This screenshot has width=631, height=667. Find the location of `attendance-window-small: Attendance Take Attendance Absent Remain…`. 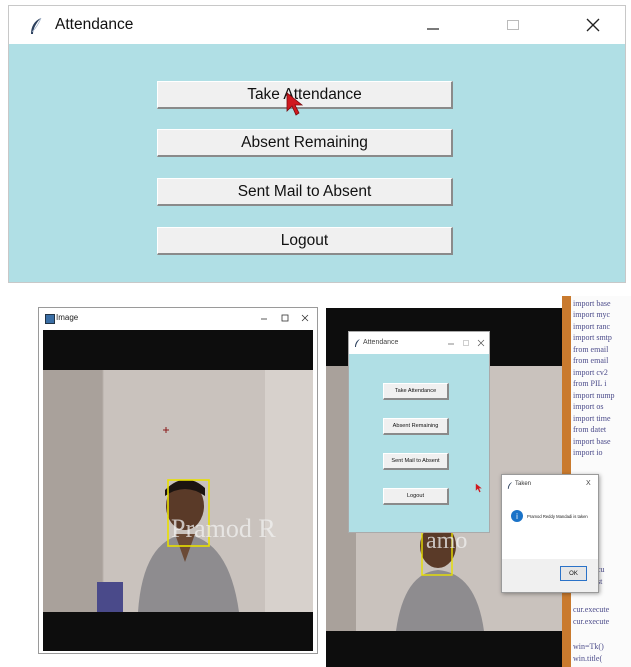

attendance-window-small: Attendance Take Attendance Absent Remain… is located at coordinates (419, 432).